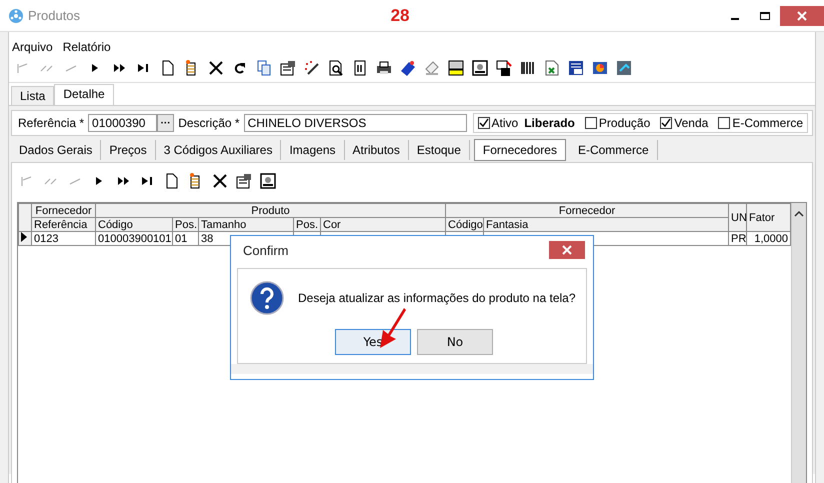 The width and height of the screenshot is (824, 483). What do you see at coordinates (165, 123) in the screenshot?
I see `browse-button: ···` at bounding box center [165, 123].